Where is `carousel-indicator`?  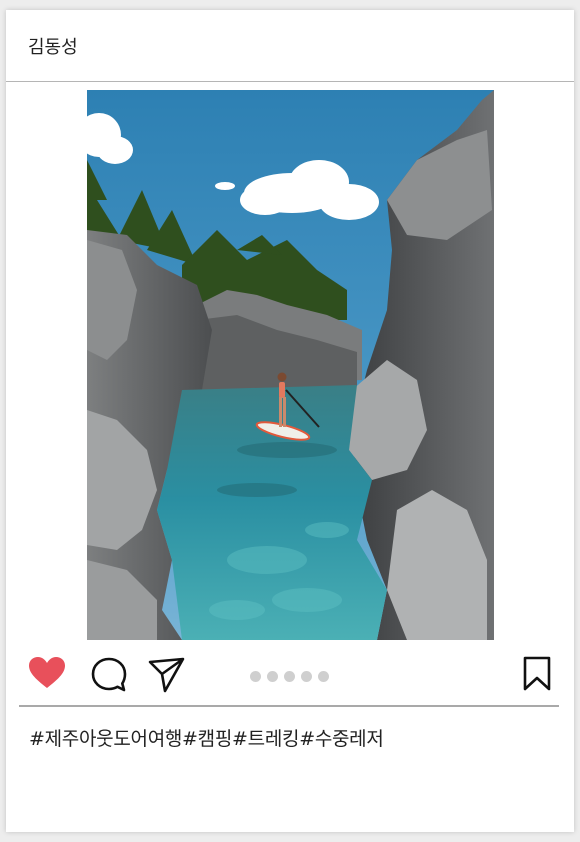
carousel-indicator is located at coordinates (289, 676).